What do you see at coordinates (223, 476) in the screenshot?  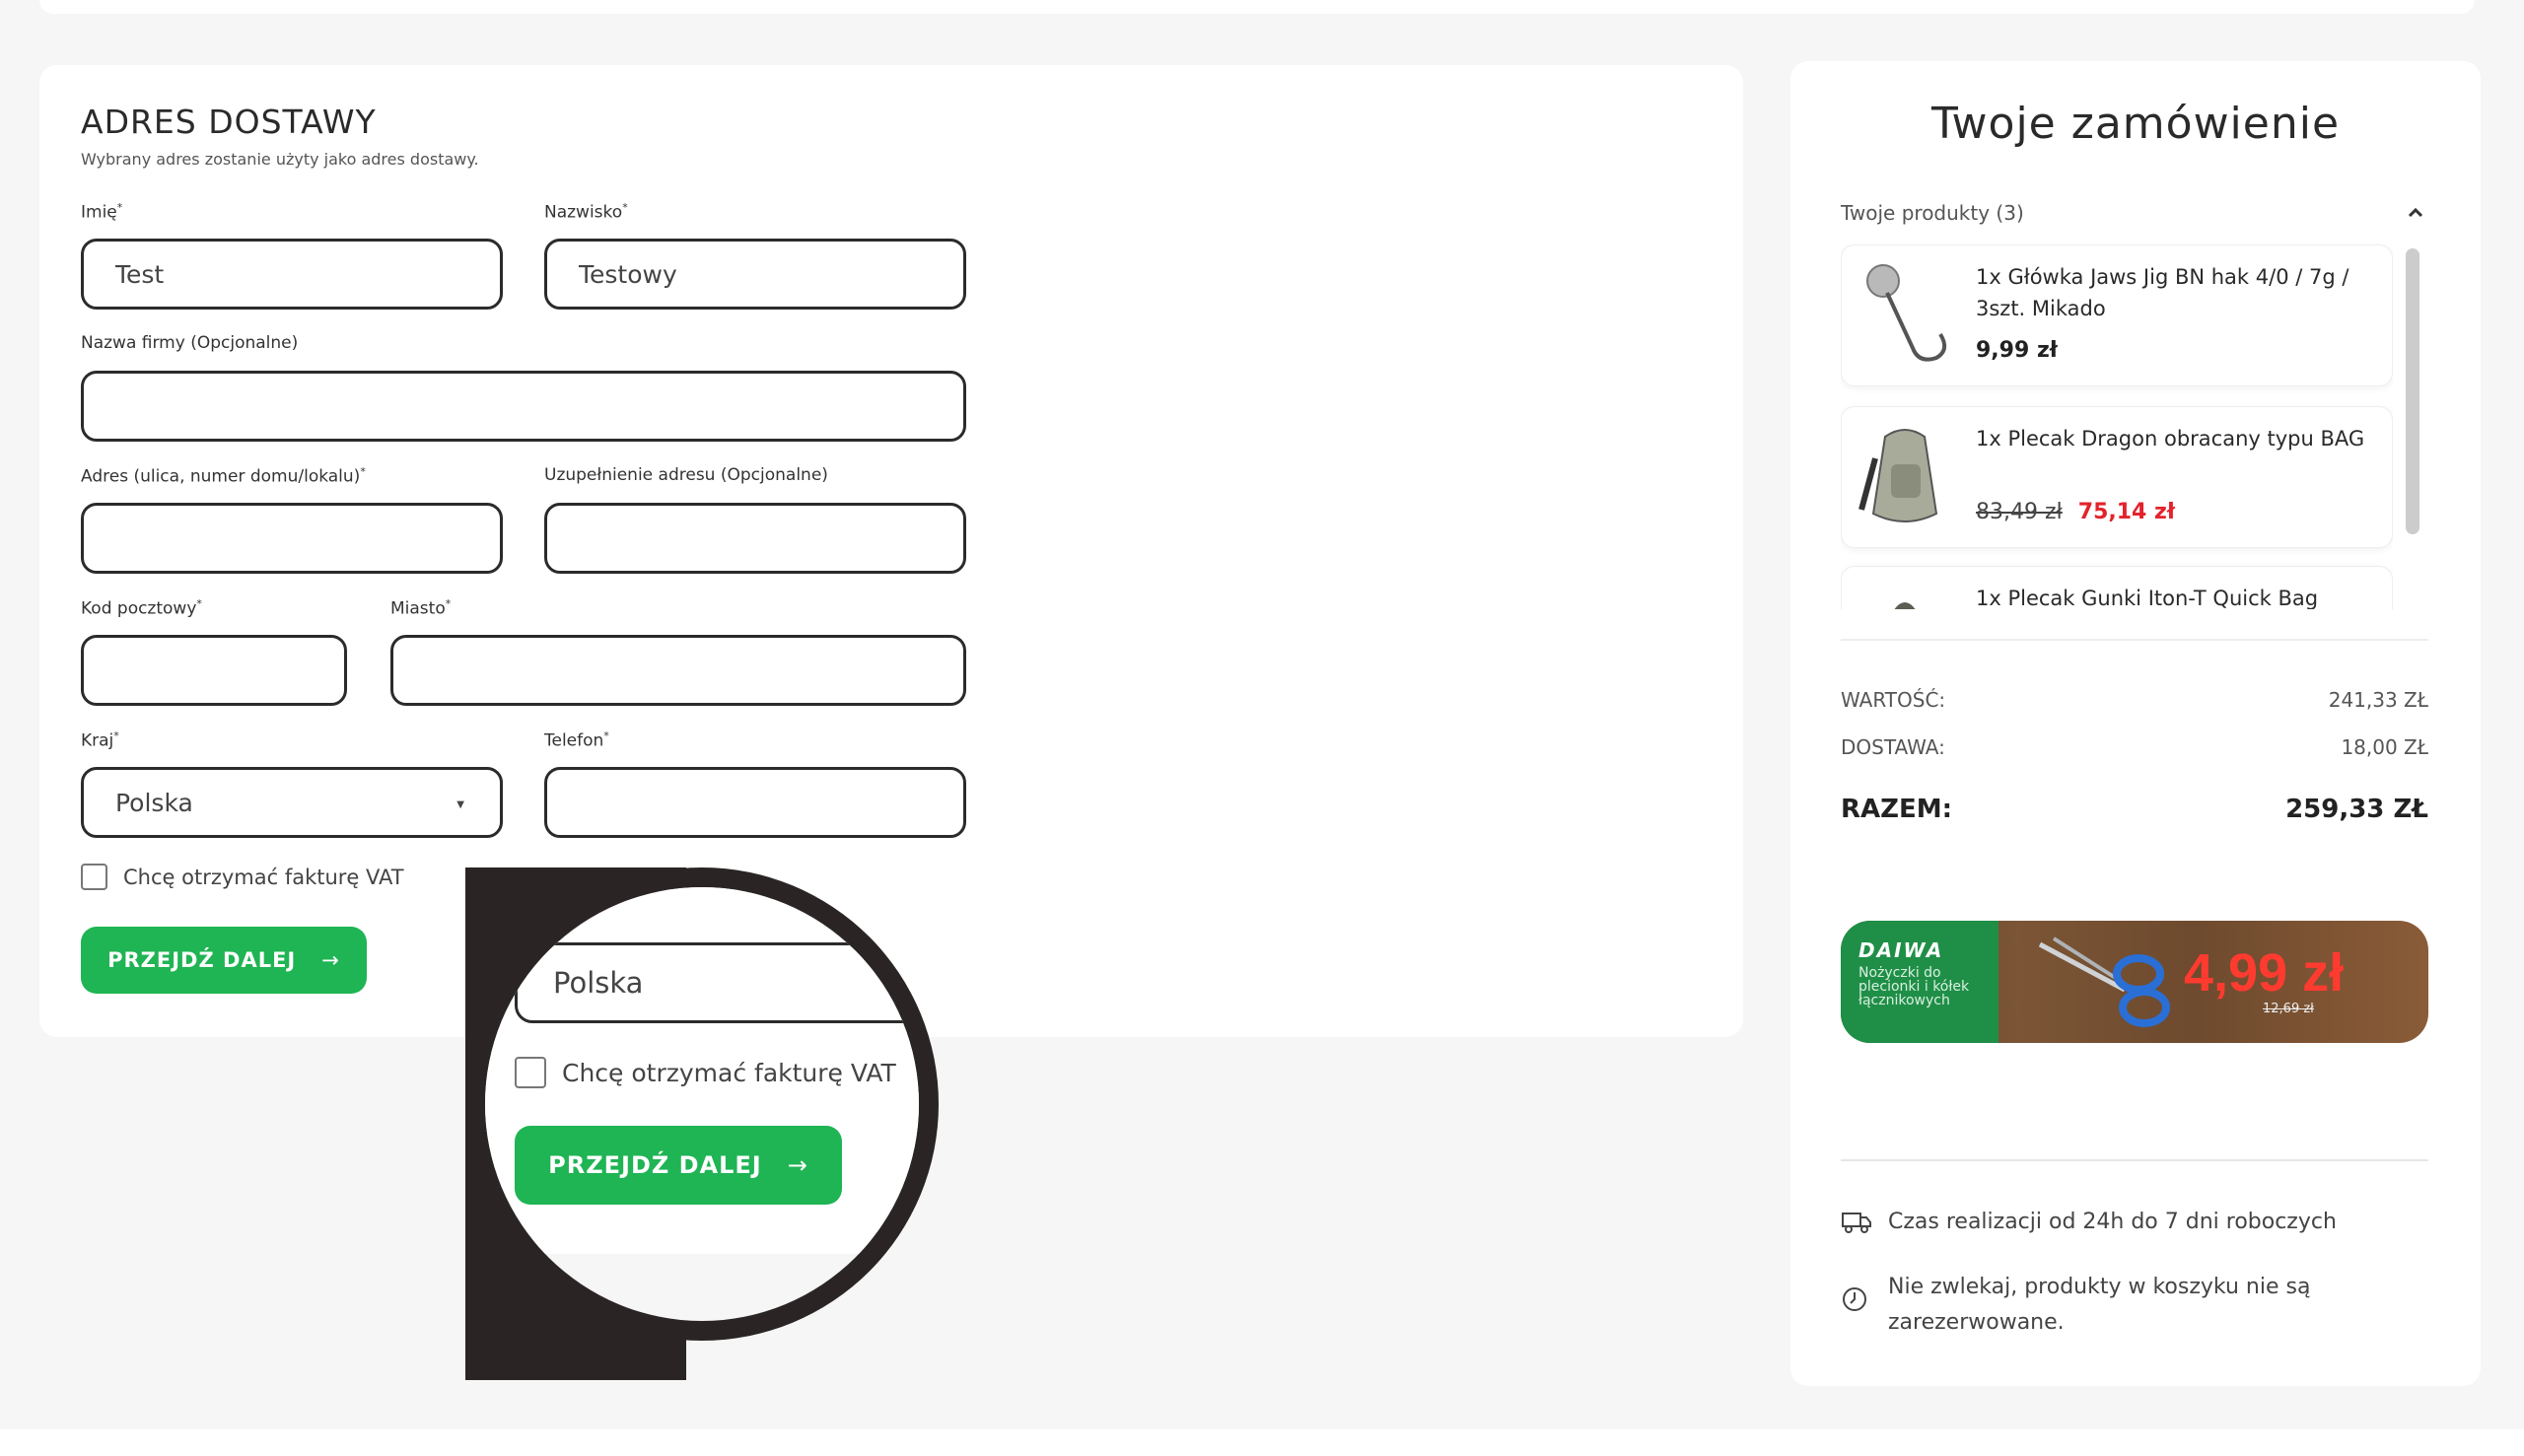 I see `address-label: Adres (ulica, numer domu/lokalu)*` at bounding box center [223, 476].